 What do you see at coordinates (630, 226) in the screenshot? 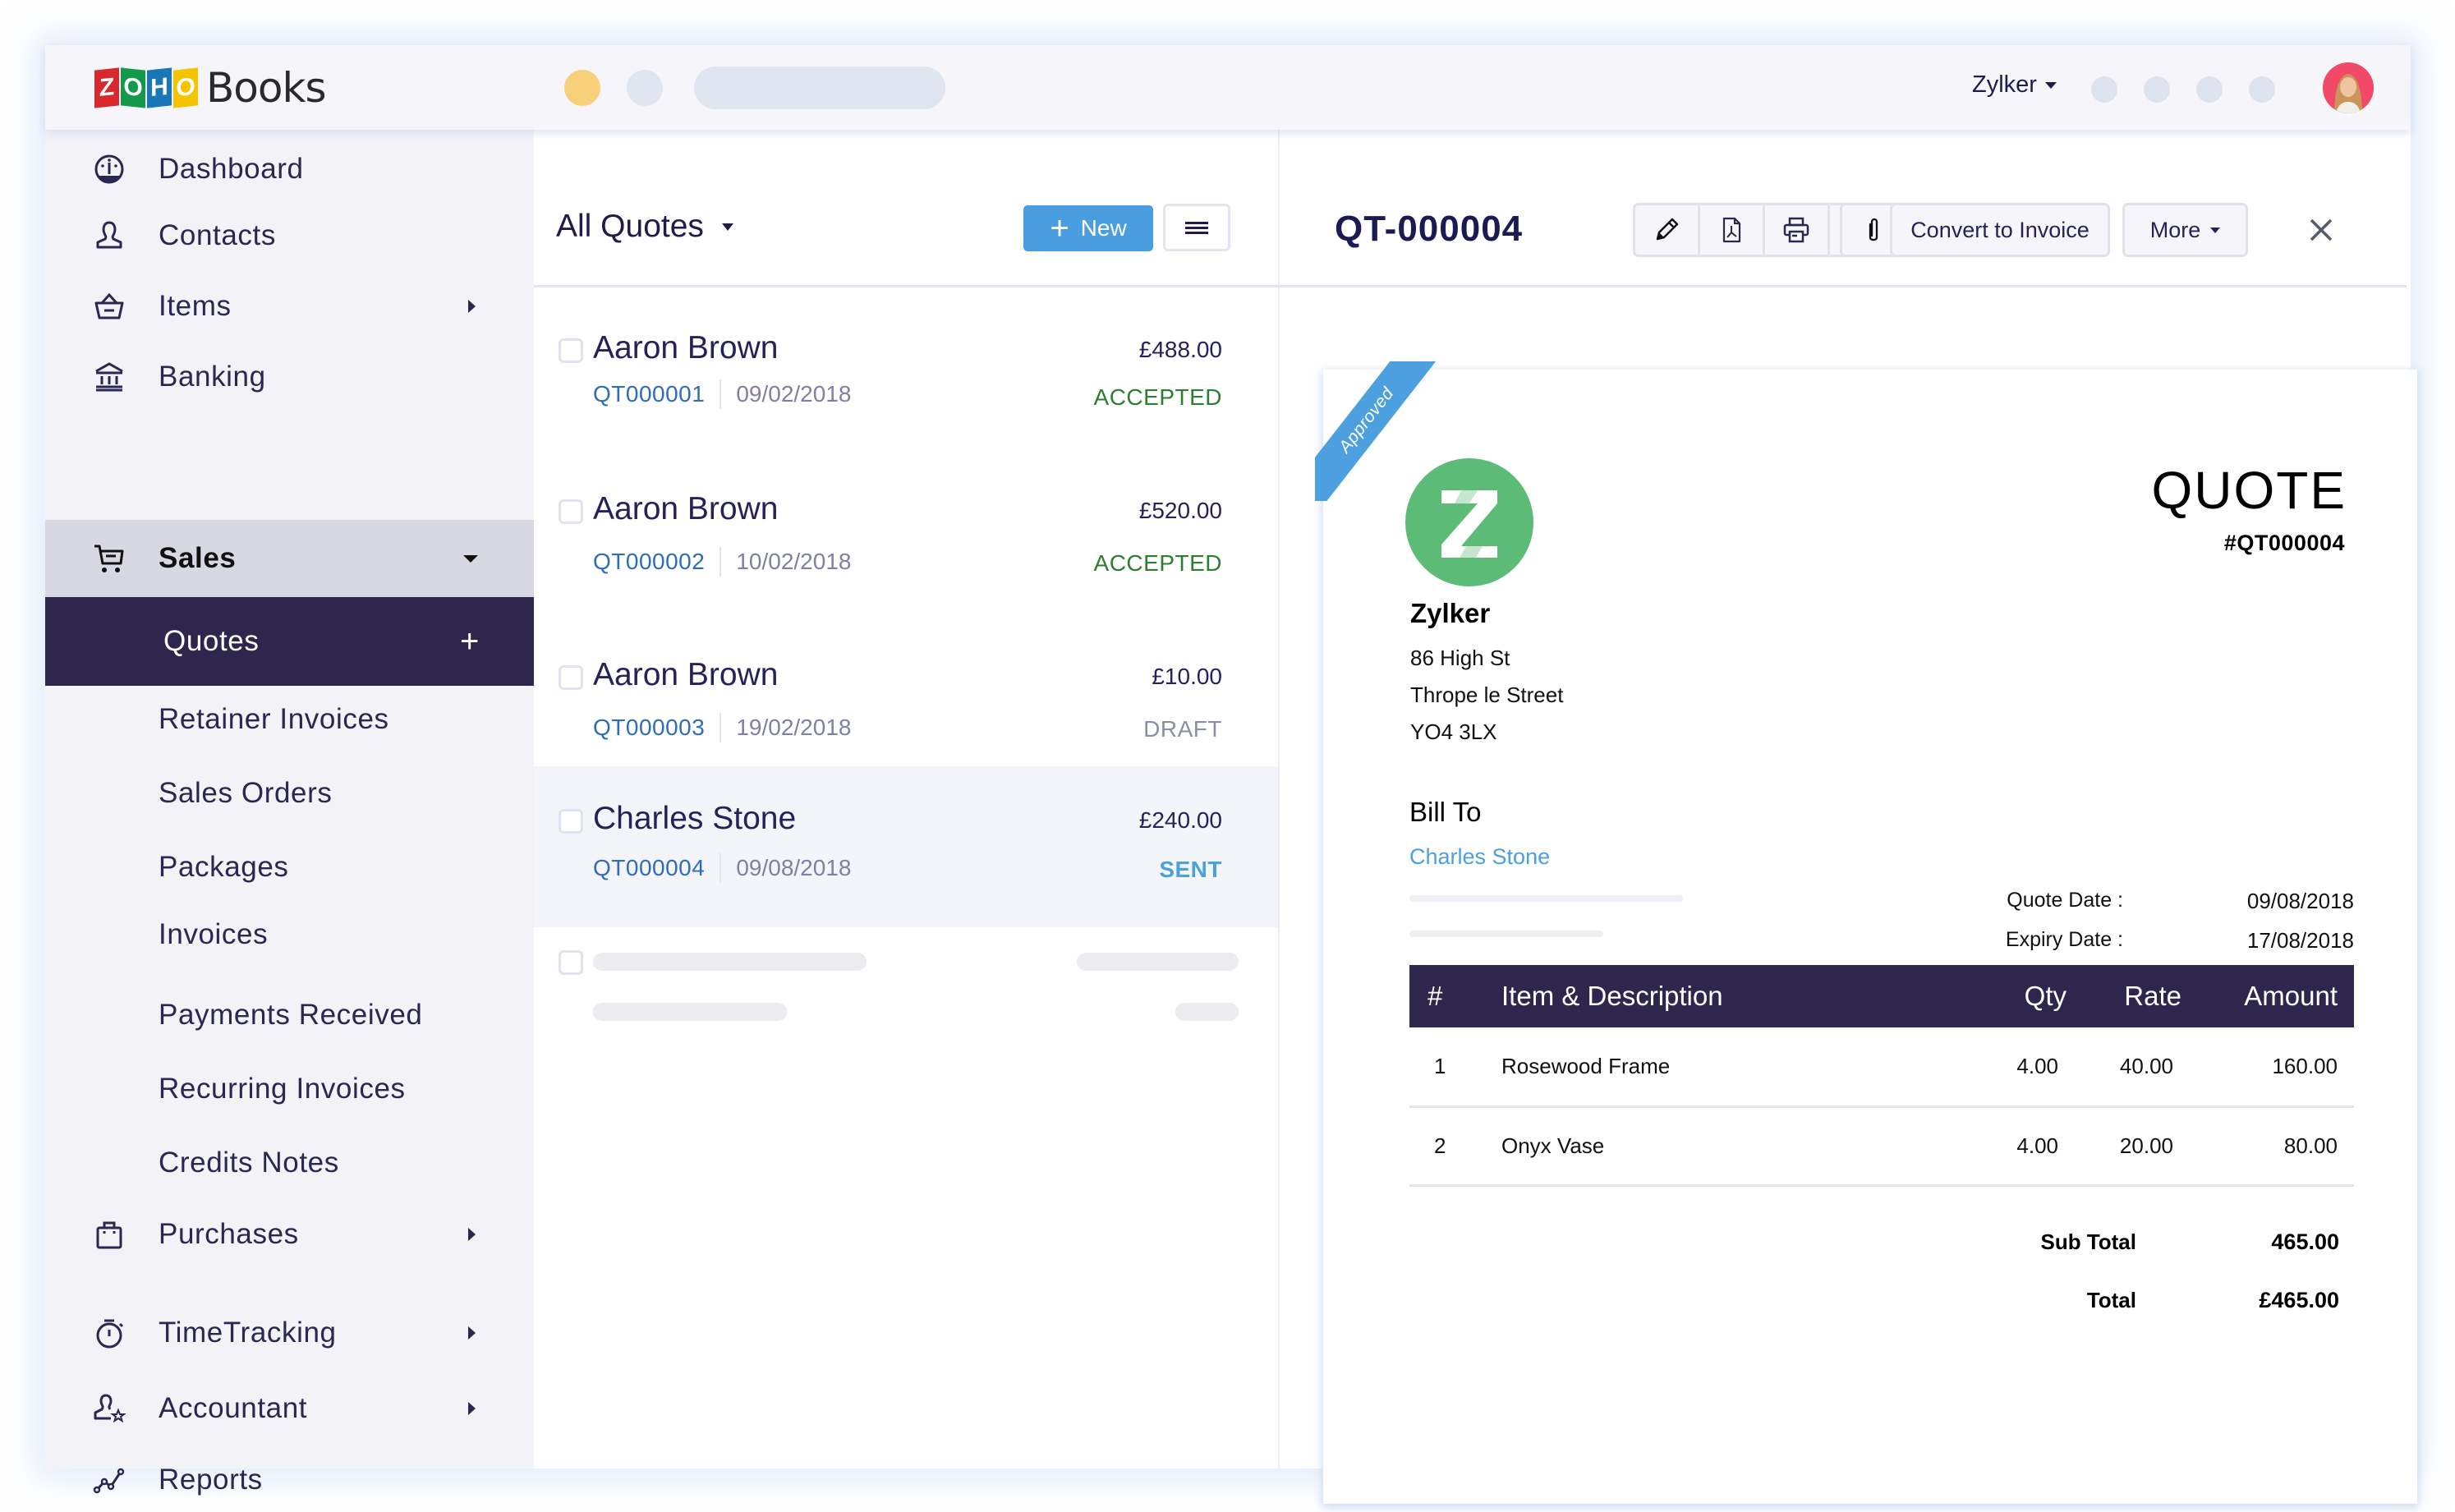
I see `view-title: All Quotes` at bounding box center [630, 226].